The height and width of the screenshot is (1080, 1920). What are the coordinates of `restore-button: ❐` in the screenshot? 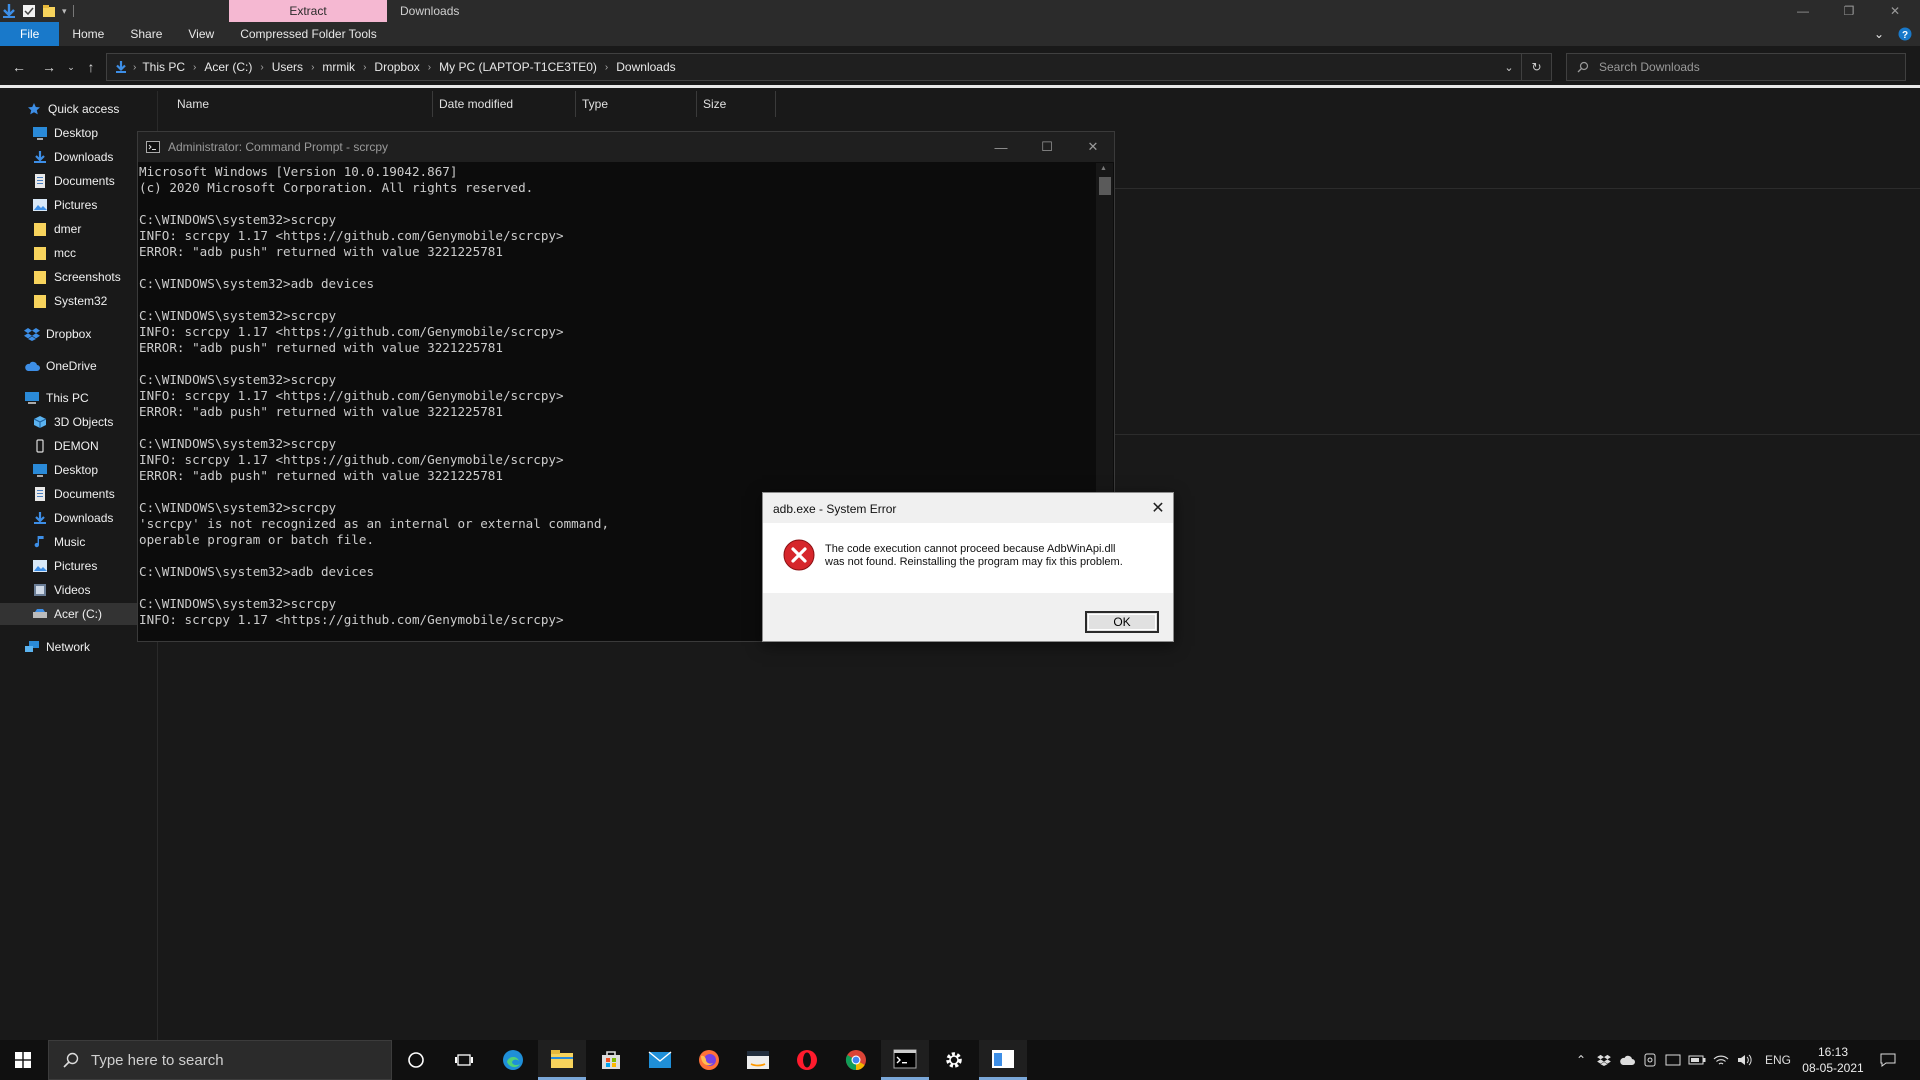 It's located at (1849, 11).